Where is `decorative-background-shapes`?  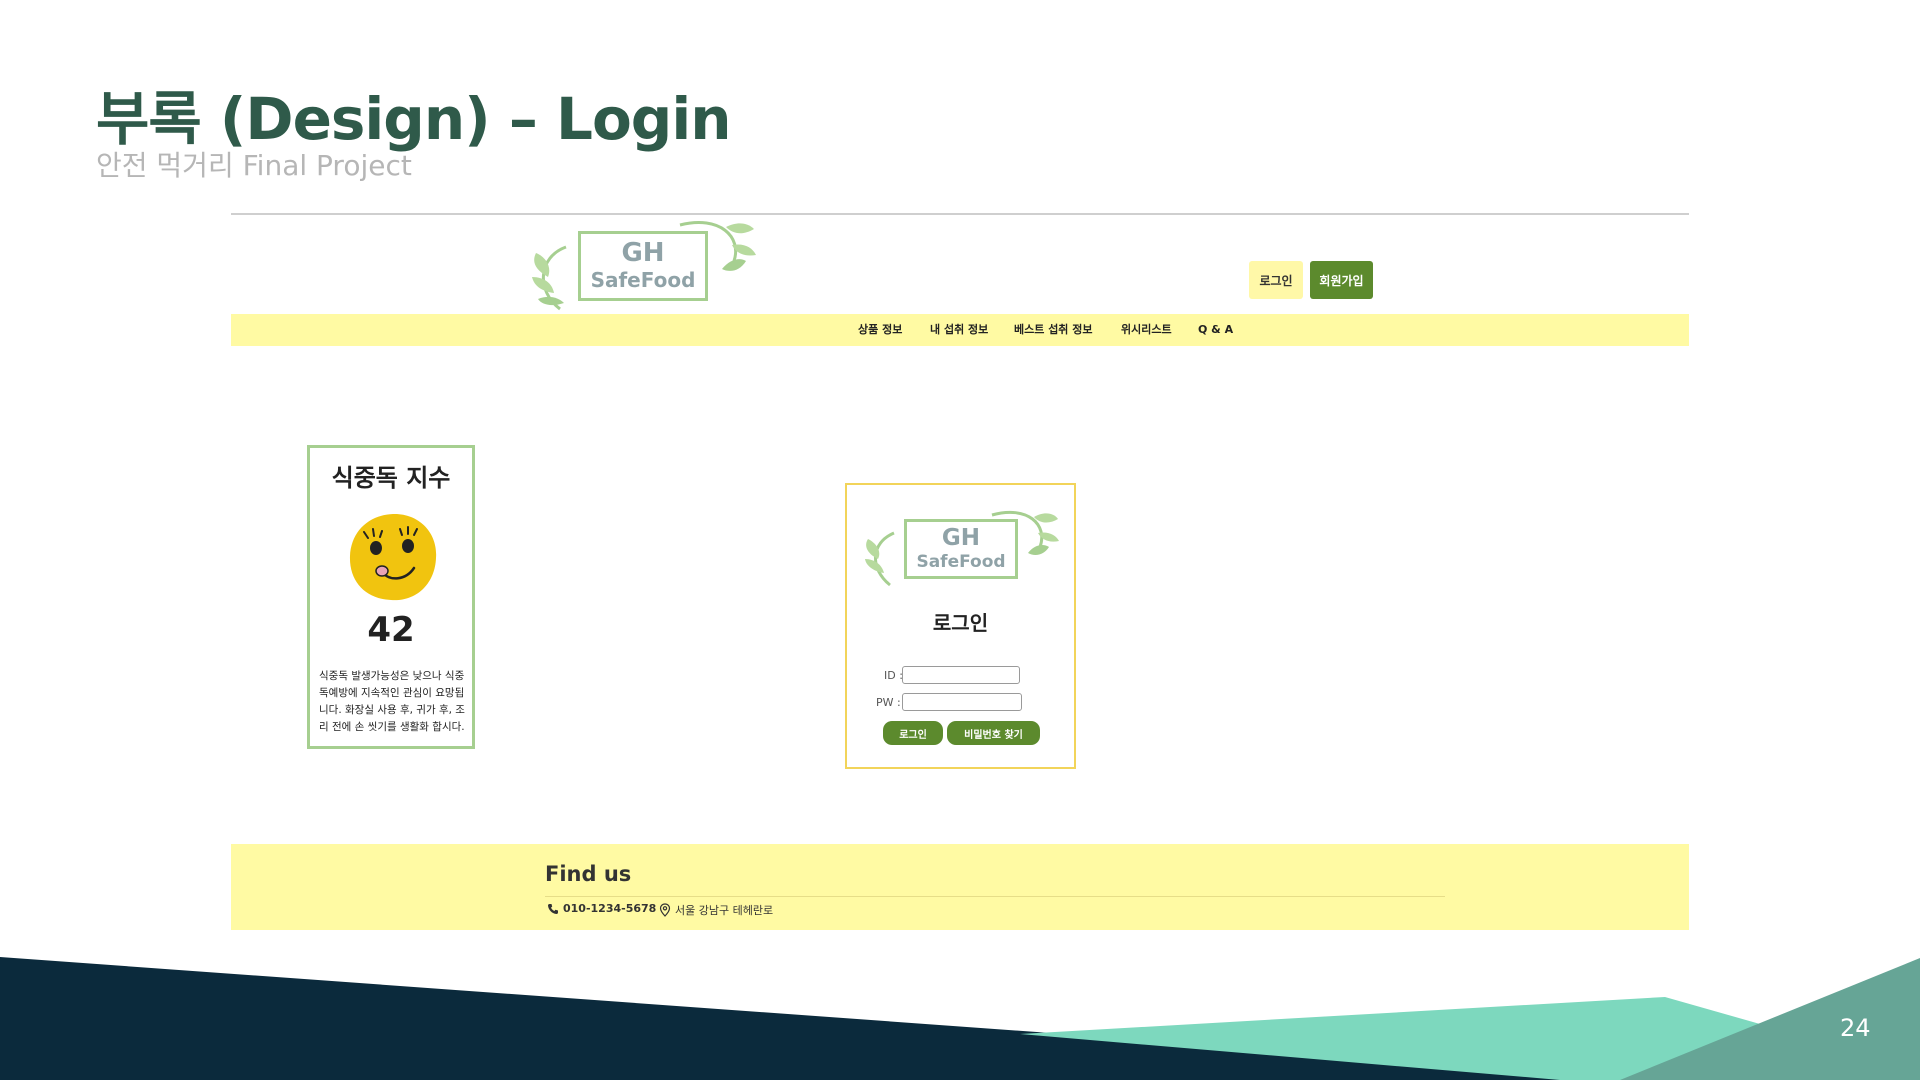 decorative-background-shapes is located at coordinates (960, 1018).